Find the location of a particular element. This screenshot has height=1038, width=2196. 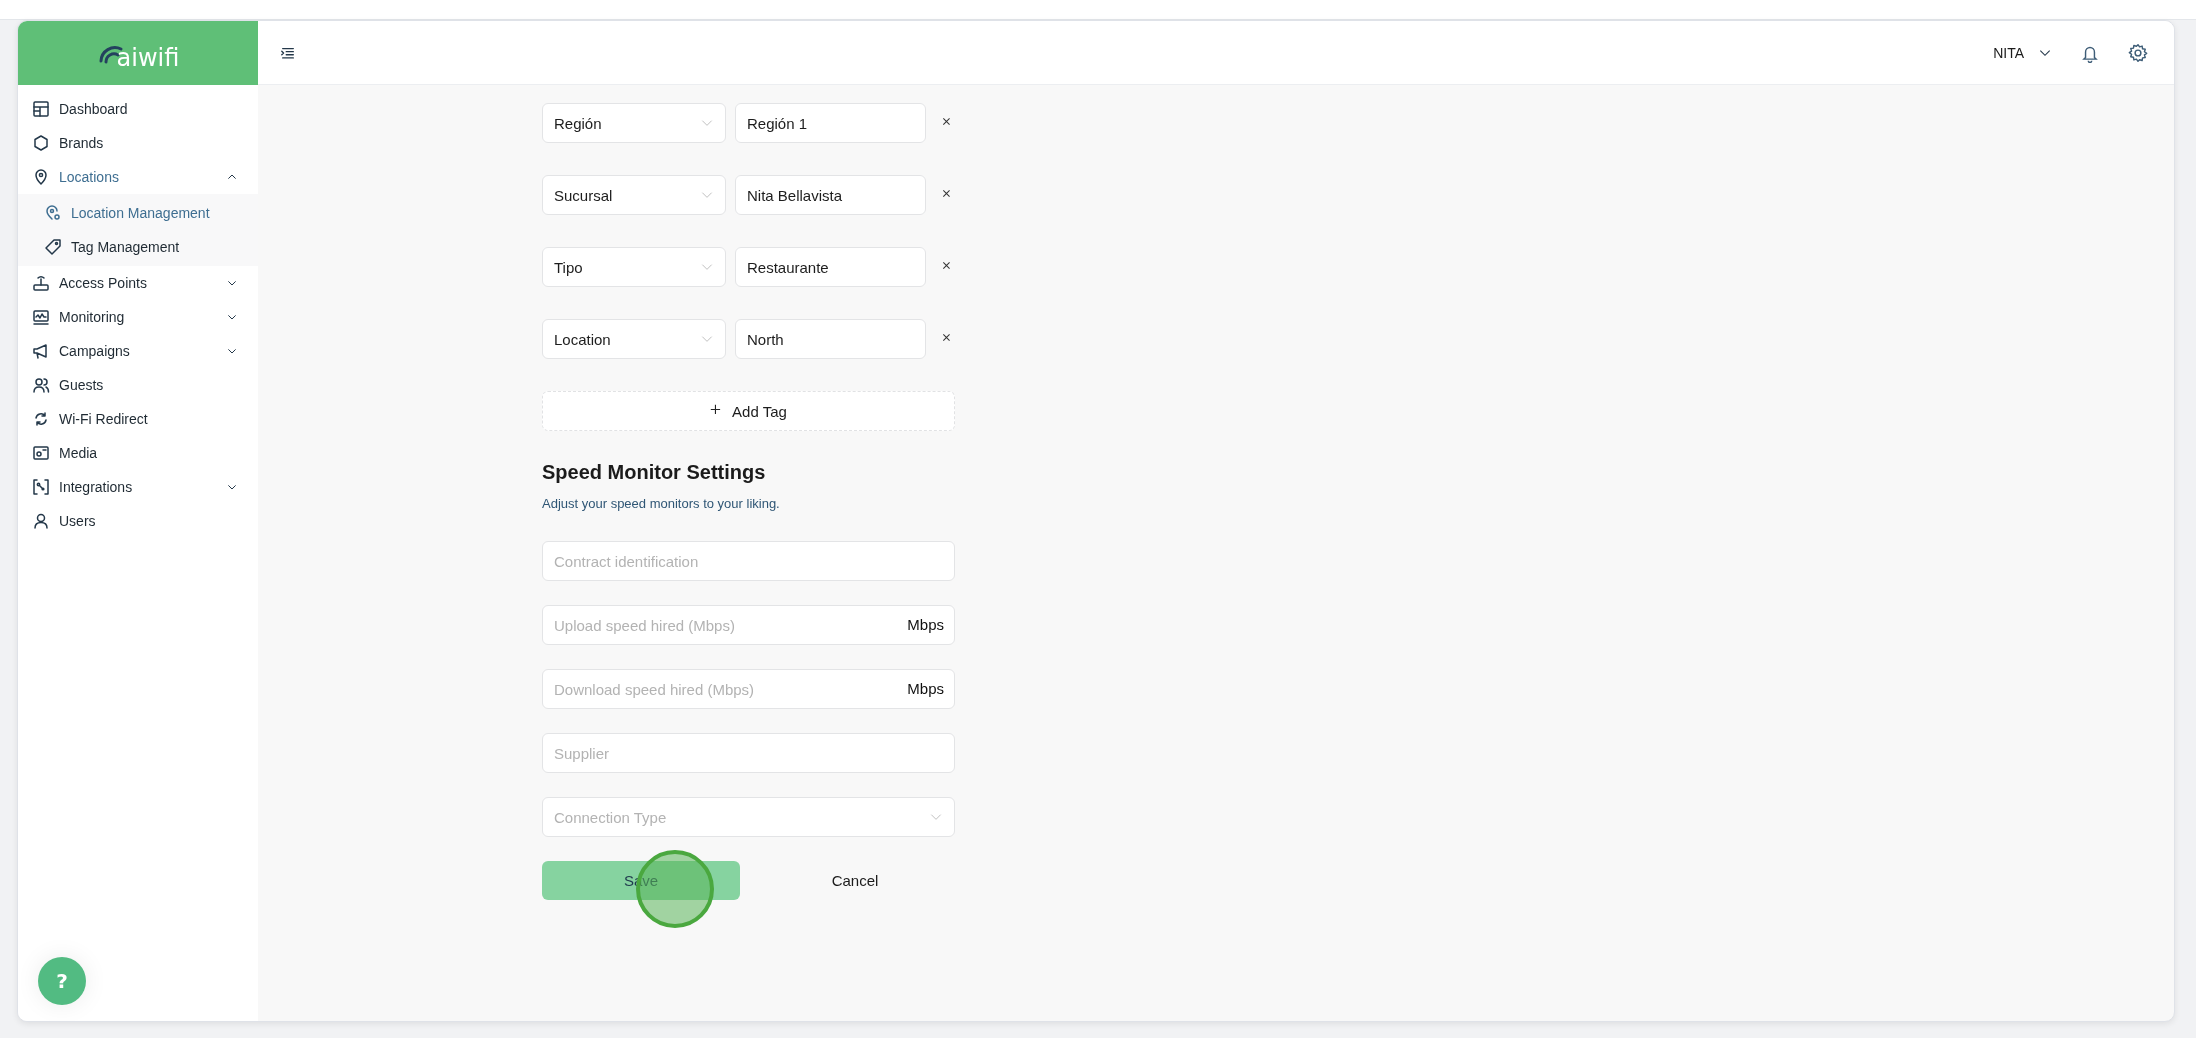

input-field: Región 1 is located at coordinates (830, 123).